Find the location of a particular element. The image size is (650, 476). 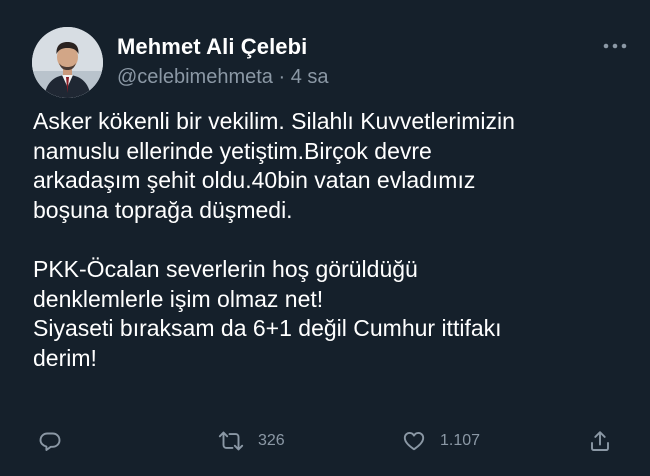

heart-icon is located at coordinates (414, 441).